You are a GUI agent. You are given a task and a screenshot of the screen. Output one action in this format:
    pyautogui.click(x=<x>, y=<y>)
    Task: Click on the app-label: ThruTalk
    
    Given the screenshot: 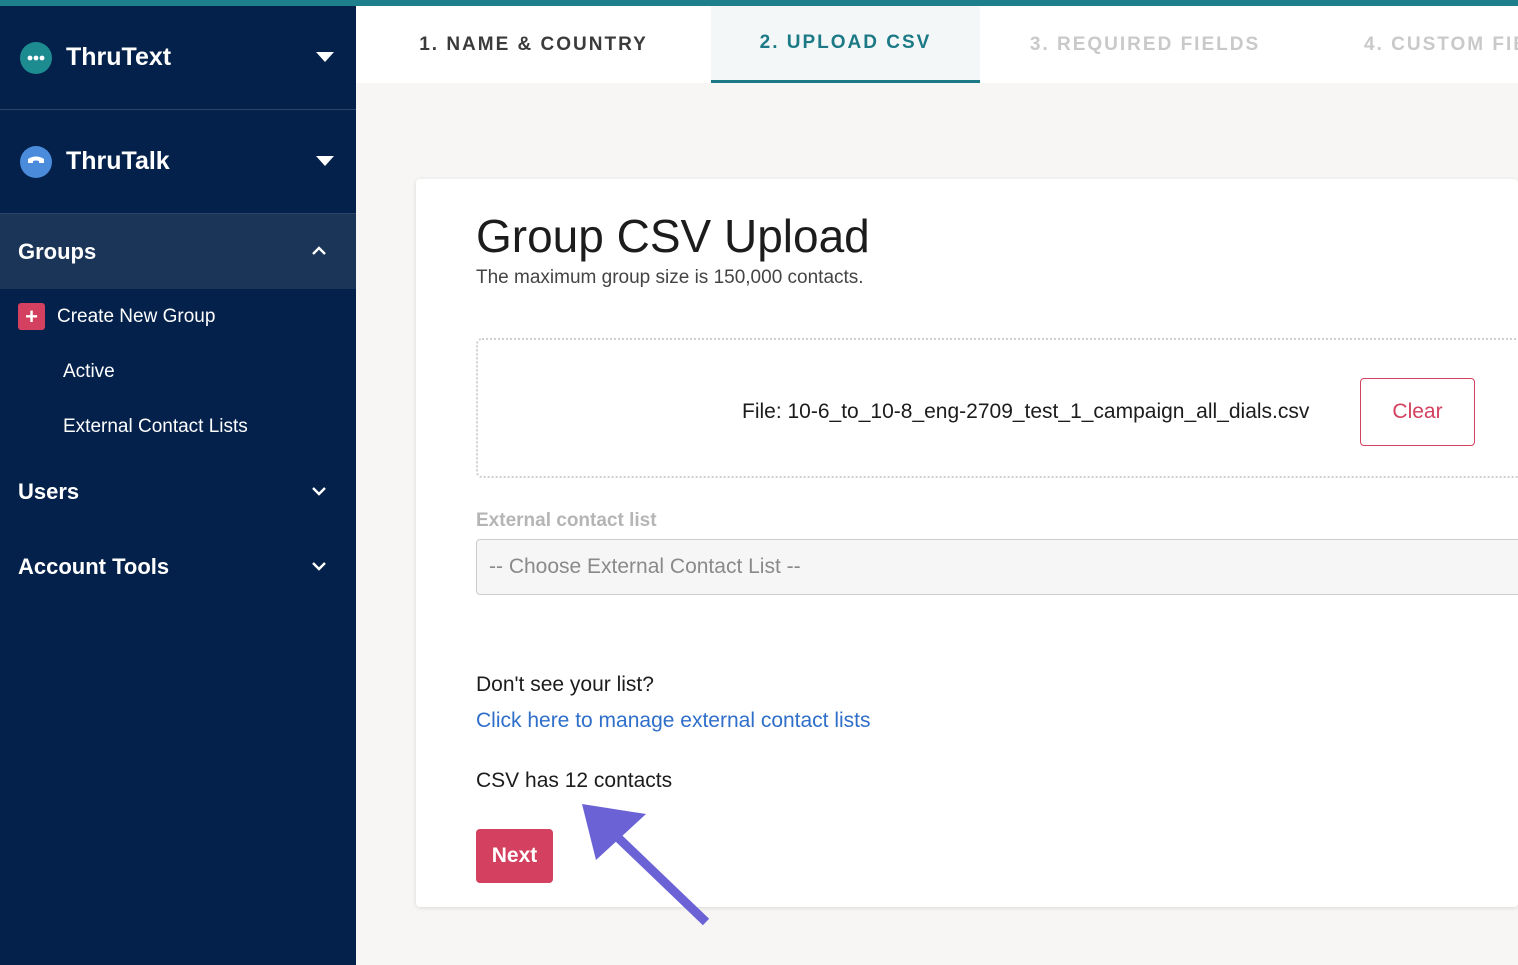 What is the action you would take?
    pyautogui.click(x=118, y=161)
    